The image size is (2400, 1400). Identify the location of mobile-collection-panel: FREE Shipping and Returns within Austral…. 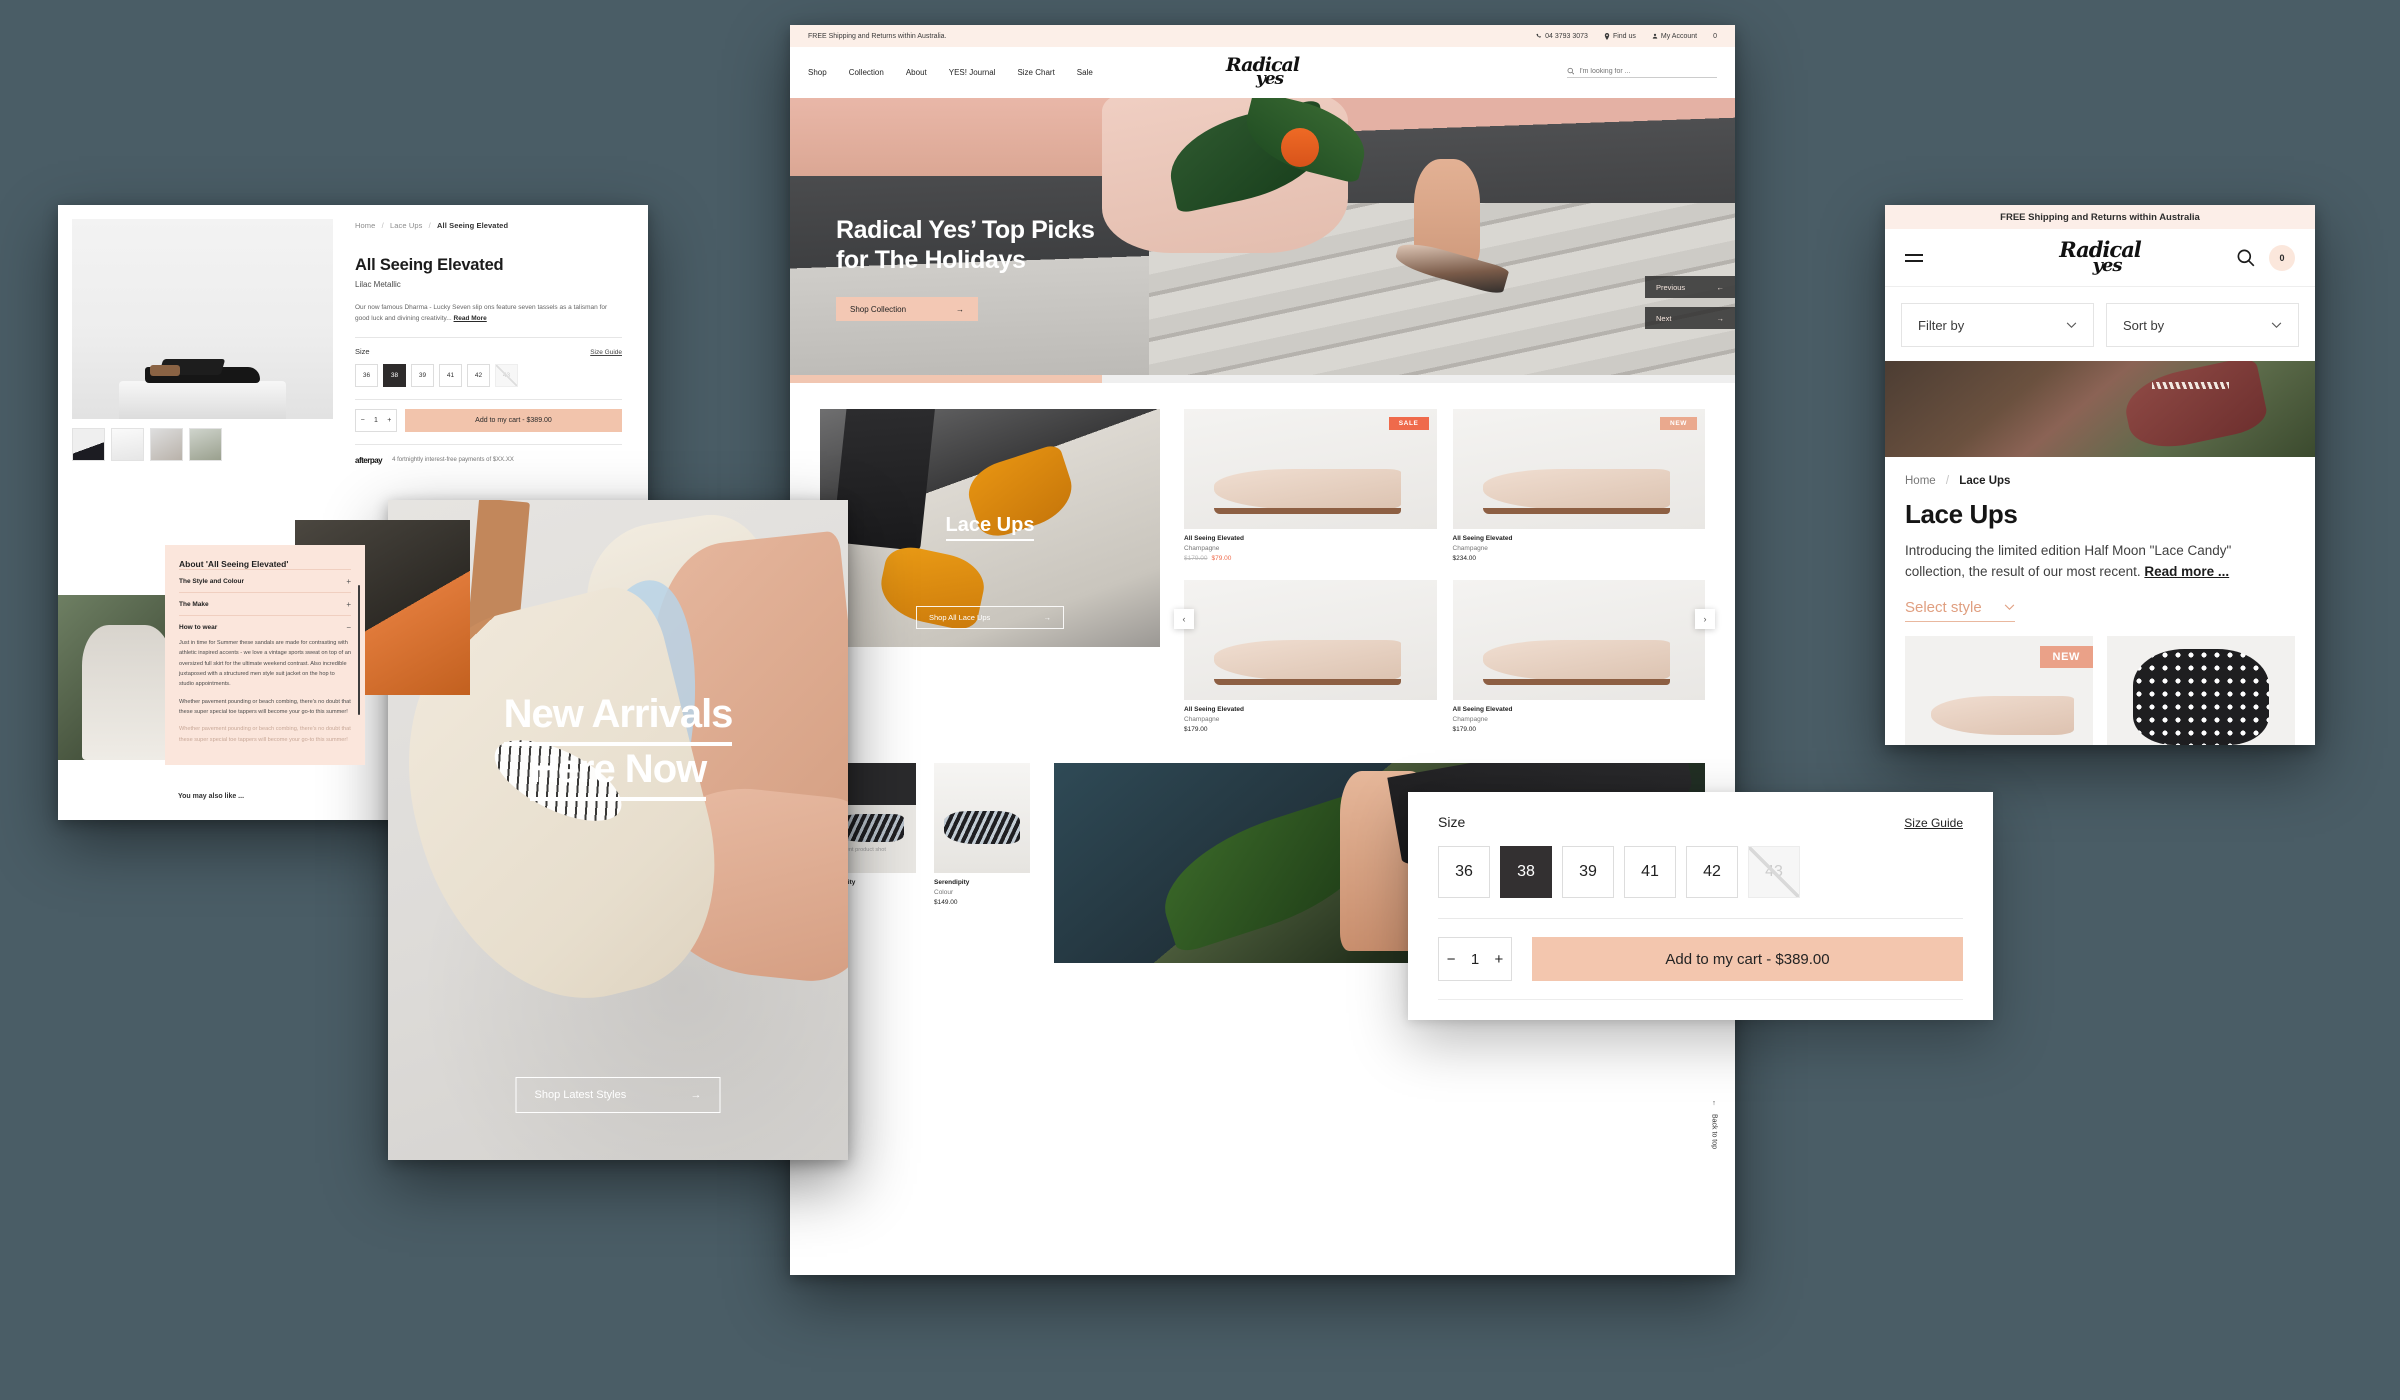
(2100, 475).